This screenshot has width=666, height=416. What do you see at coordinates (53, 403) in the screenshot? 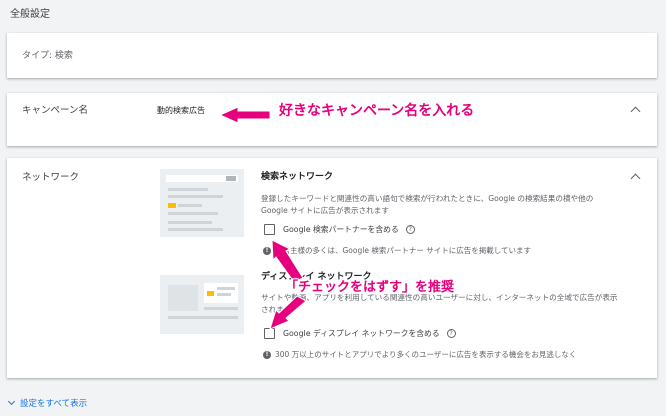
I see `show-all-settings-label: 設定をすべて表示` at bounding box center [53, 403].